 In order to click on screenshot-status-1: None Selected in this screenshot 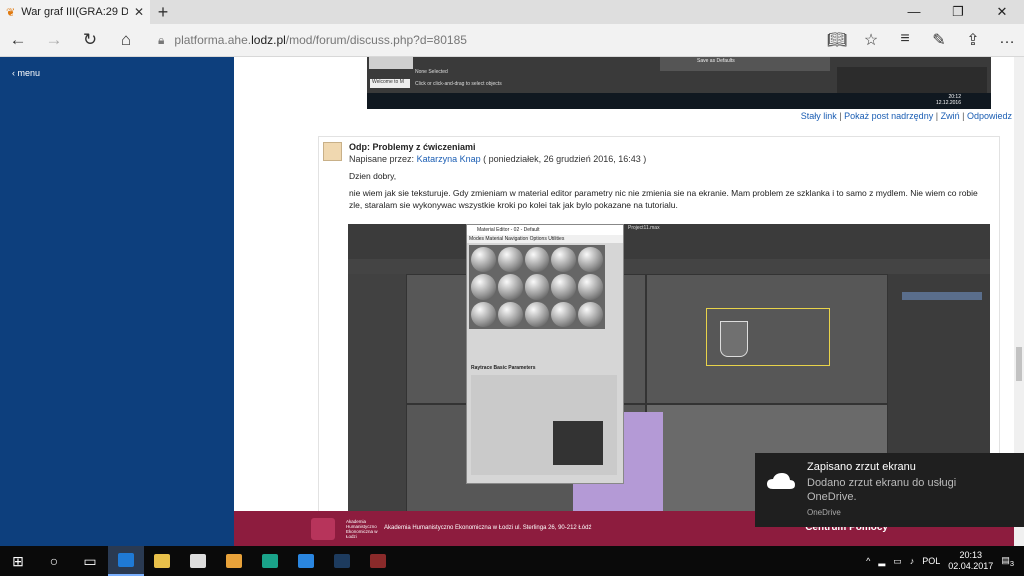, I will do `click(431, 72)`.